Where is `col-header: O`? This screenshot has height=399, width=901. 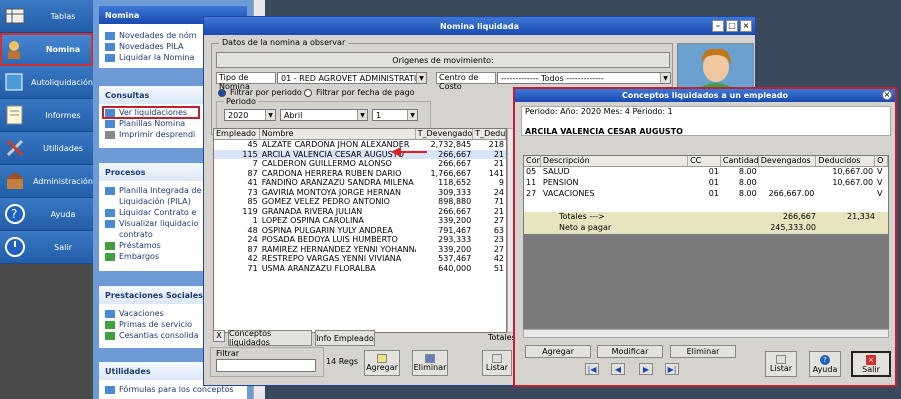
col-header: O is located at coordinates (881, 161).